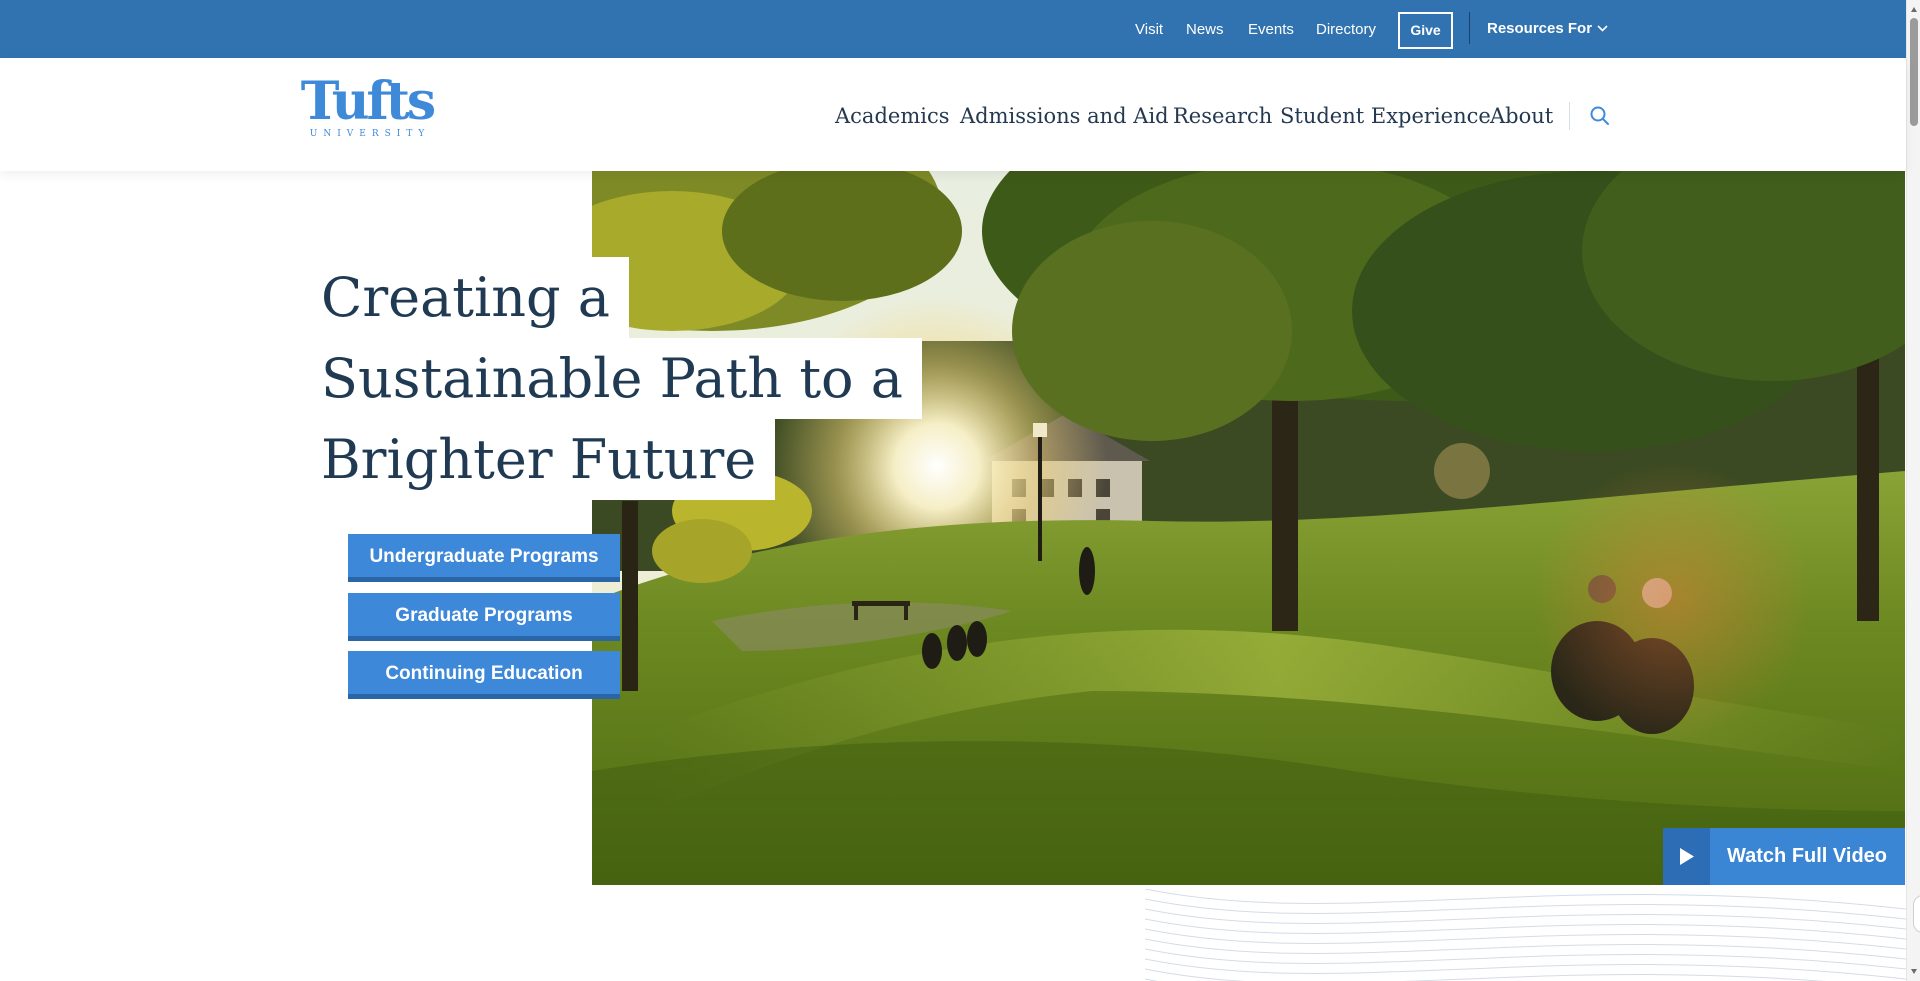  Describe the element at coordinates (538, 459) in the screenshot. I see `hero-title-line: Brighter Future` at that location.